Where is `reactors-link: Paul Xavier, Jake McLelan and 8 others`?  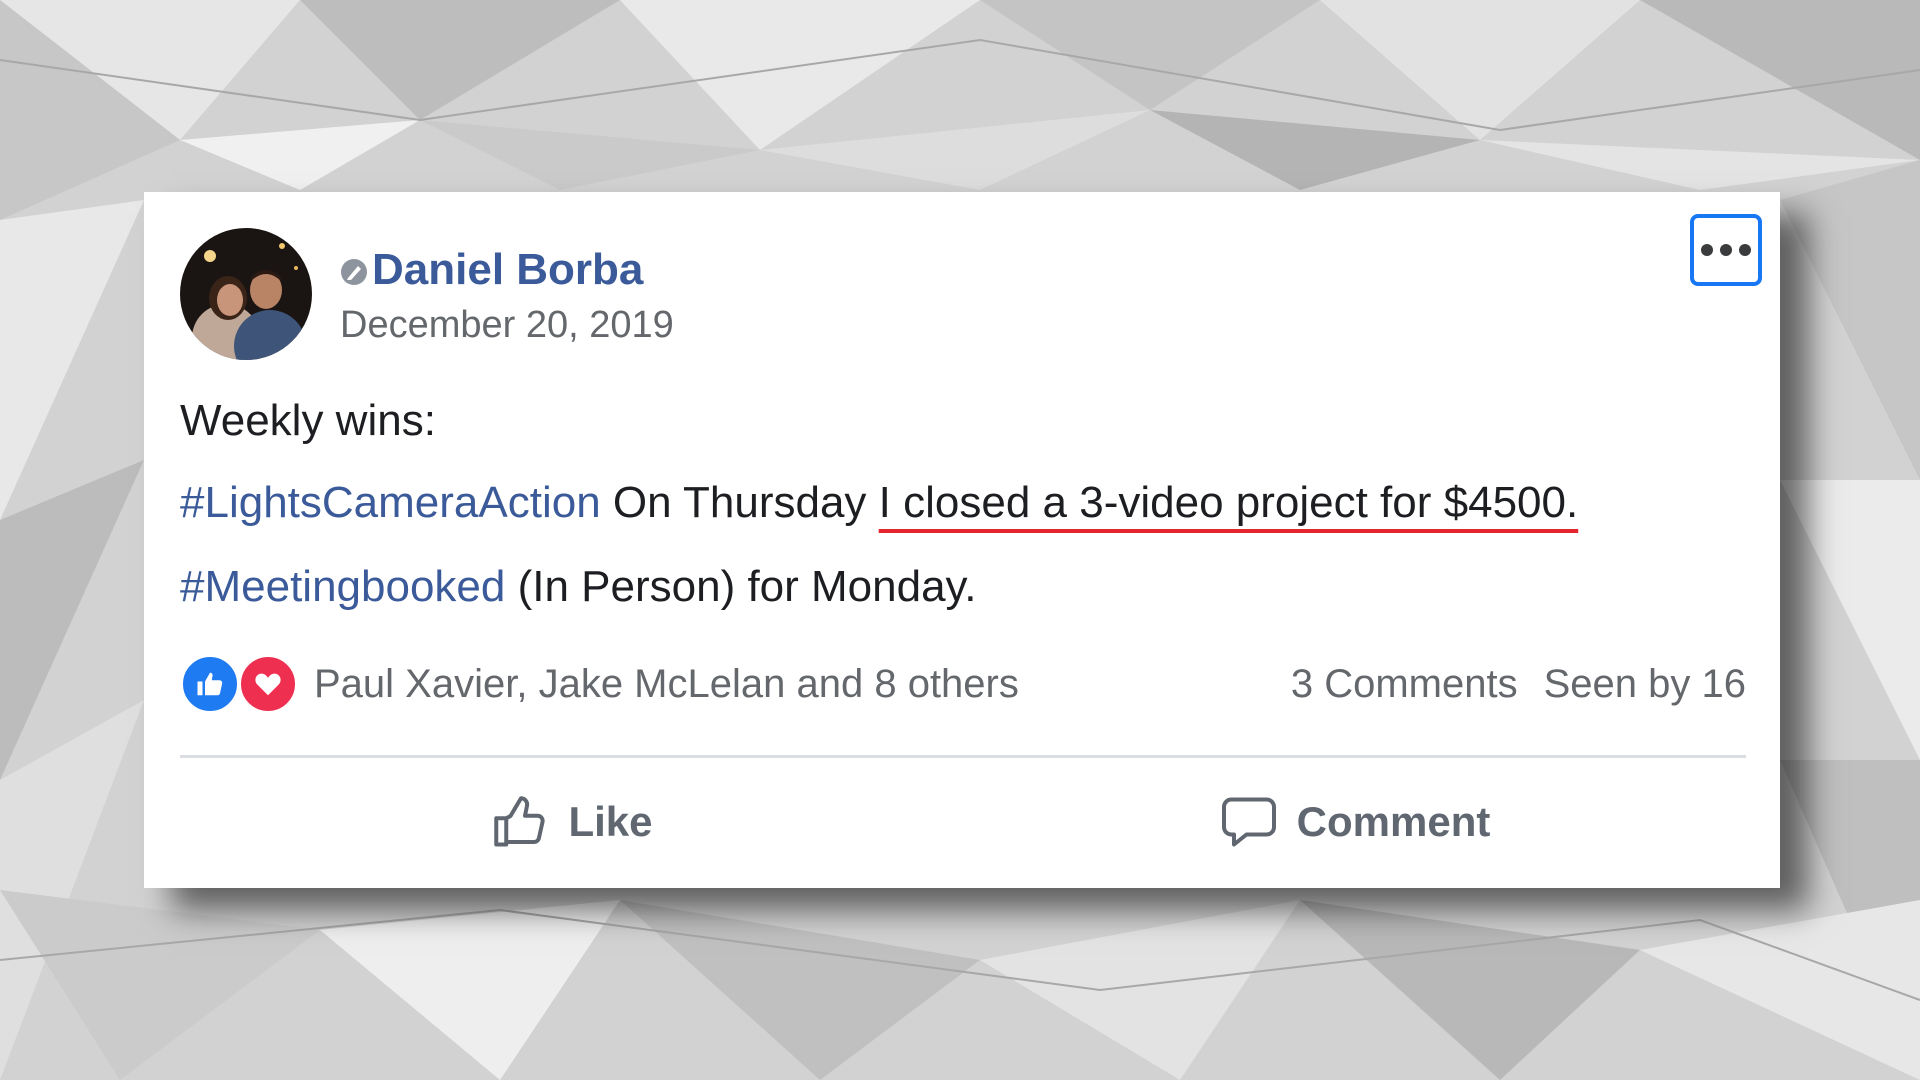
reactors-link: Paul Xavier, Jake McLelan and 8 others is located at coordinates (666, 684).